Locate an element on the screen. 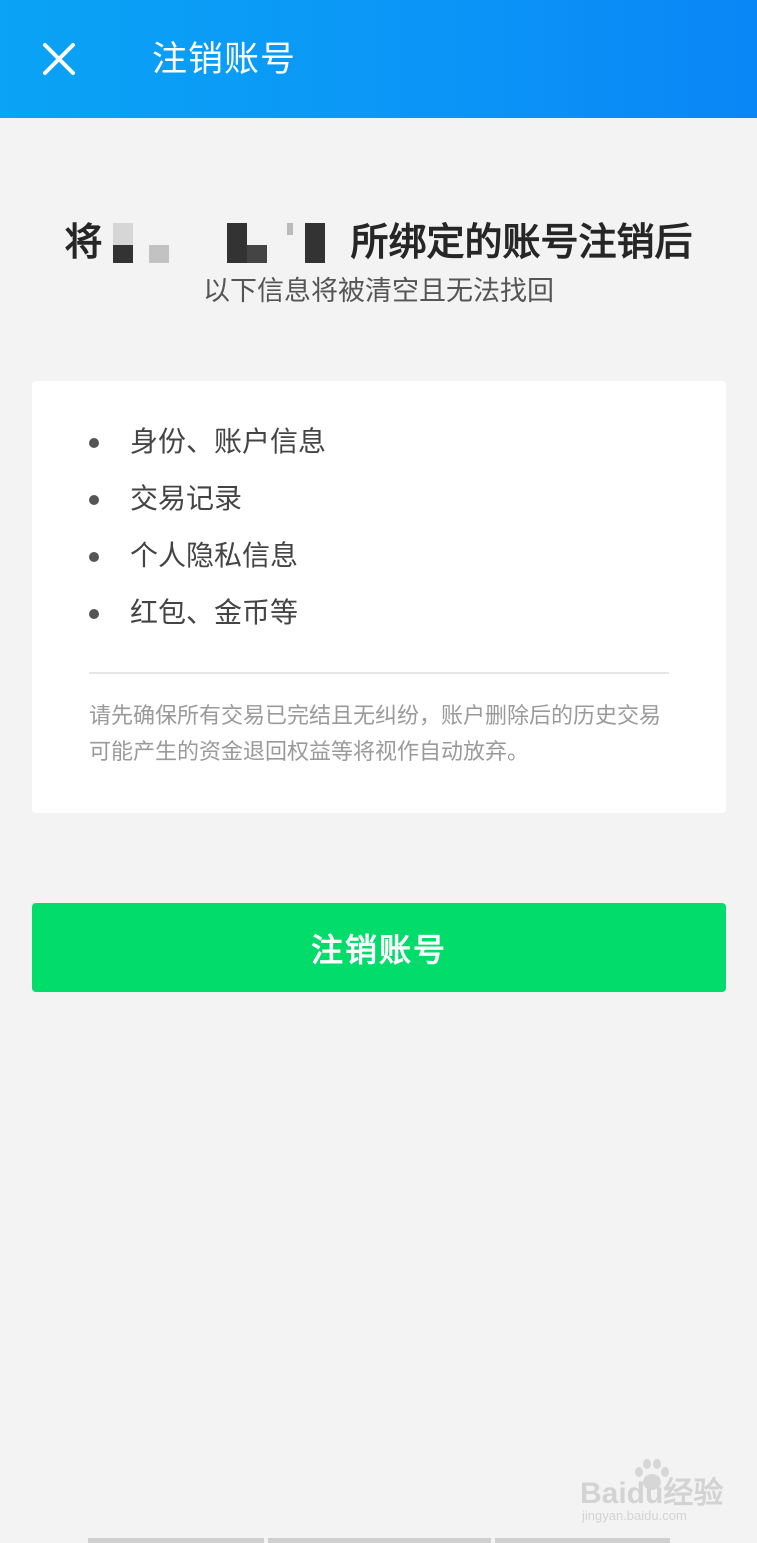  bottom-edge-strip is located at coordinates (379, 1540).